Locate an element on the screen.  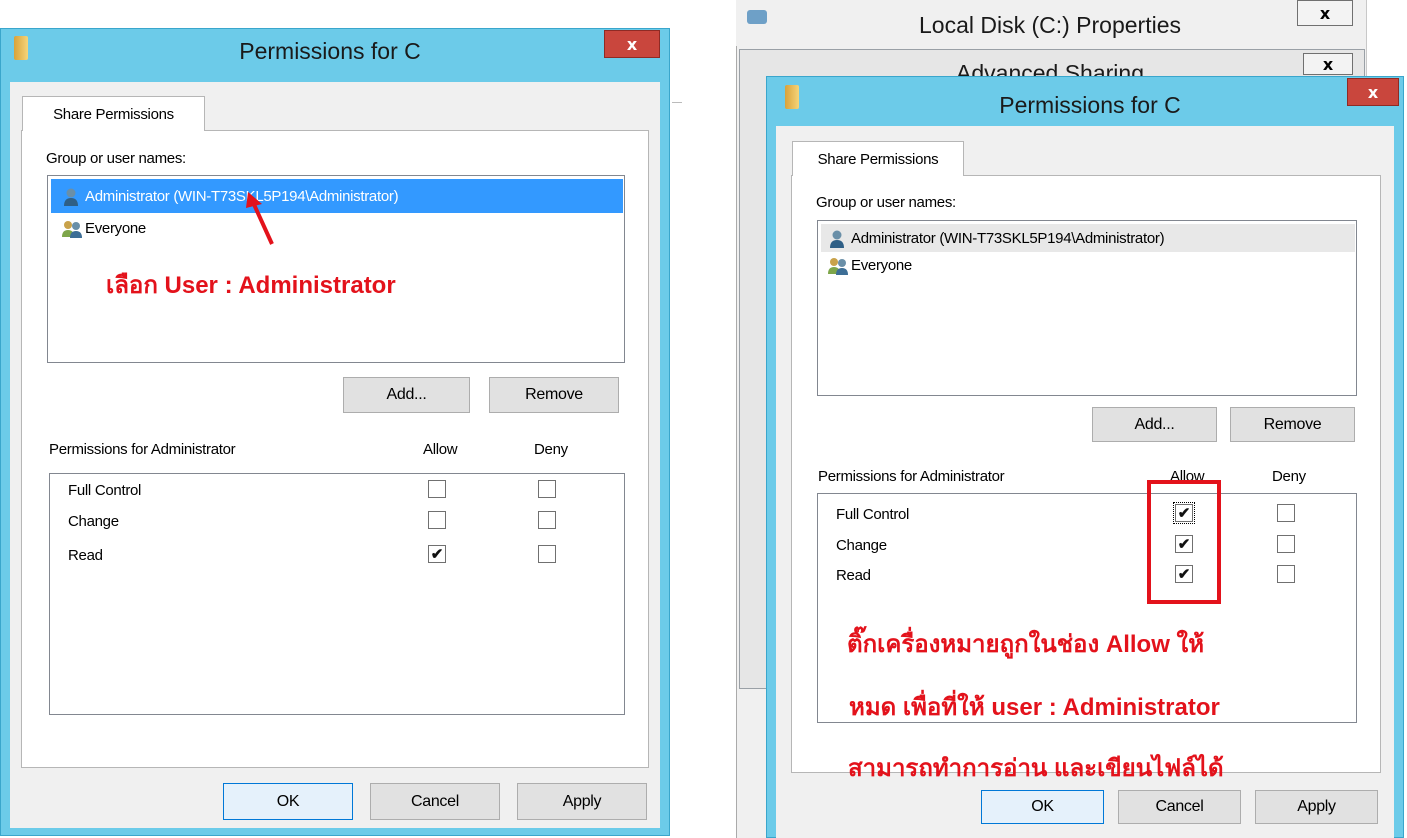
highlight-box is located at coordinates (1184, 542).